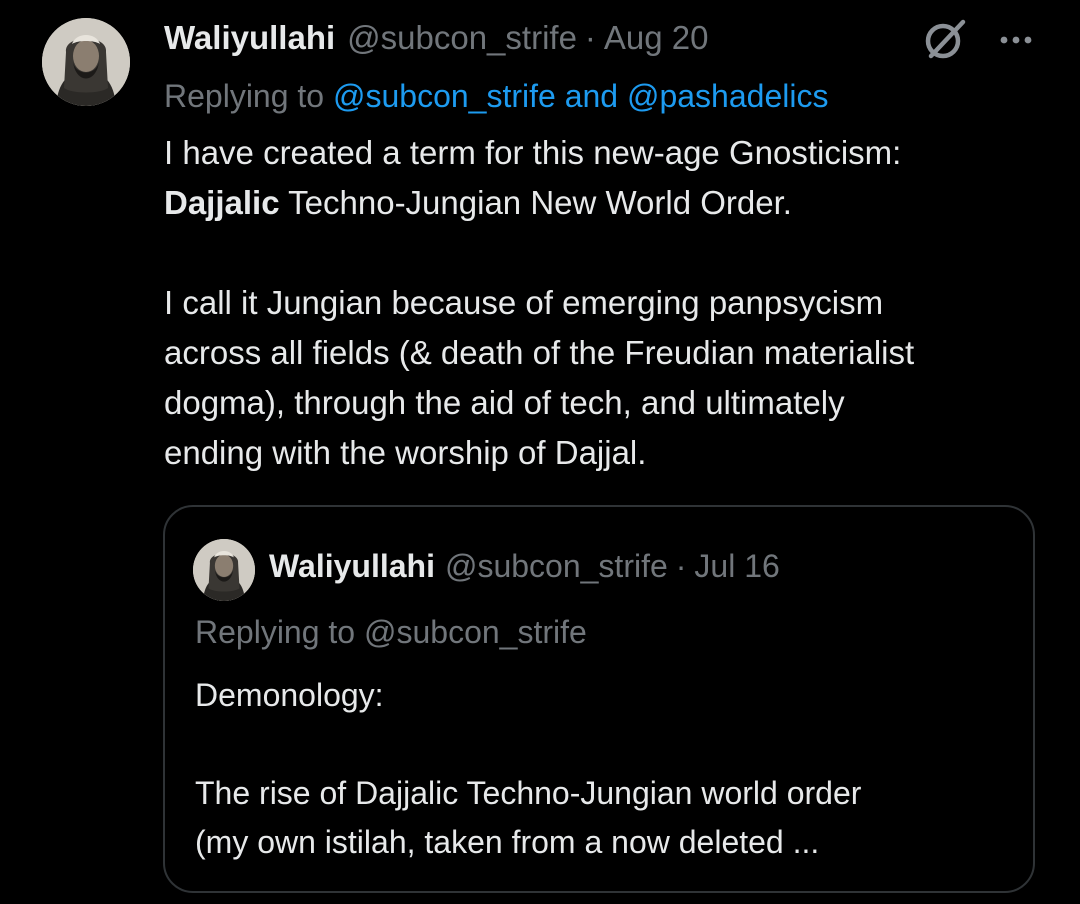 This screenshot has width=1080, height=904. What do you see at coordinates (405, 452) in the screenshot?
I see `tweet-text-line: ending with the worship of Dajjal.` at bounding box center [405, 452].